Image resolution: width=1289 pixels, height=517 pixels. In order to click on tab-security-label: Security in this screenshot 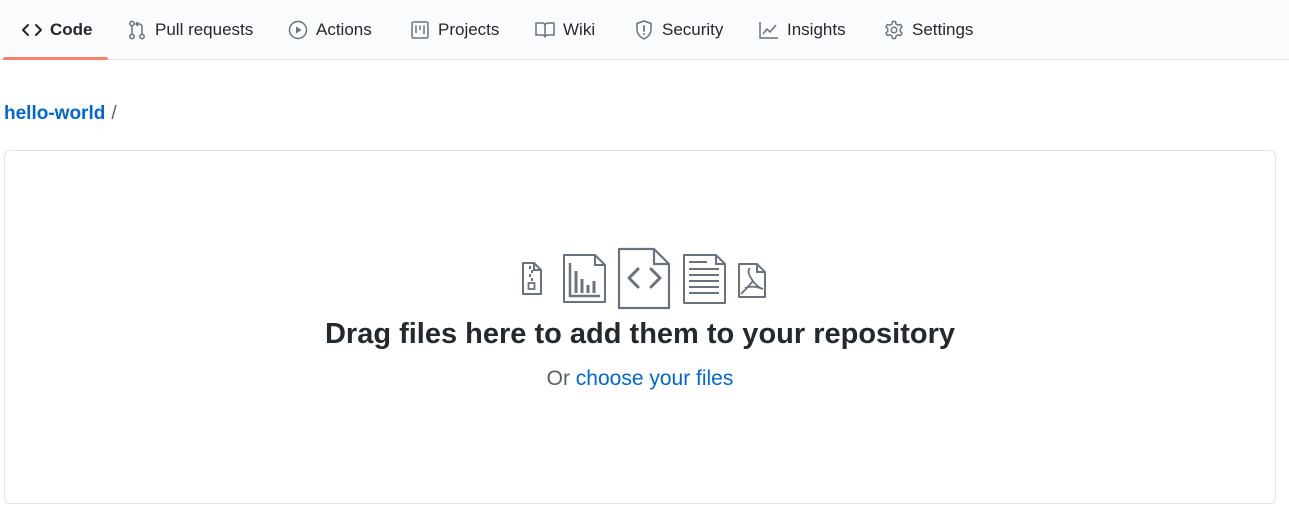, I will do `click(693, 29)`.